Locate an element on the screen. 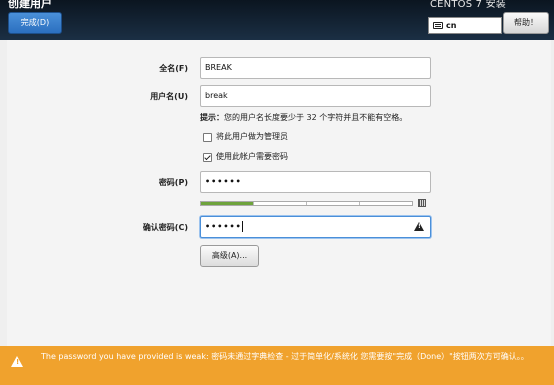 The width and height of the screenshot is (554, 385). require-password-label: 使用此帐户需要密码 is located at coordinates (252, 157).